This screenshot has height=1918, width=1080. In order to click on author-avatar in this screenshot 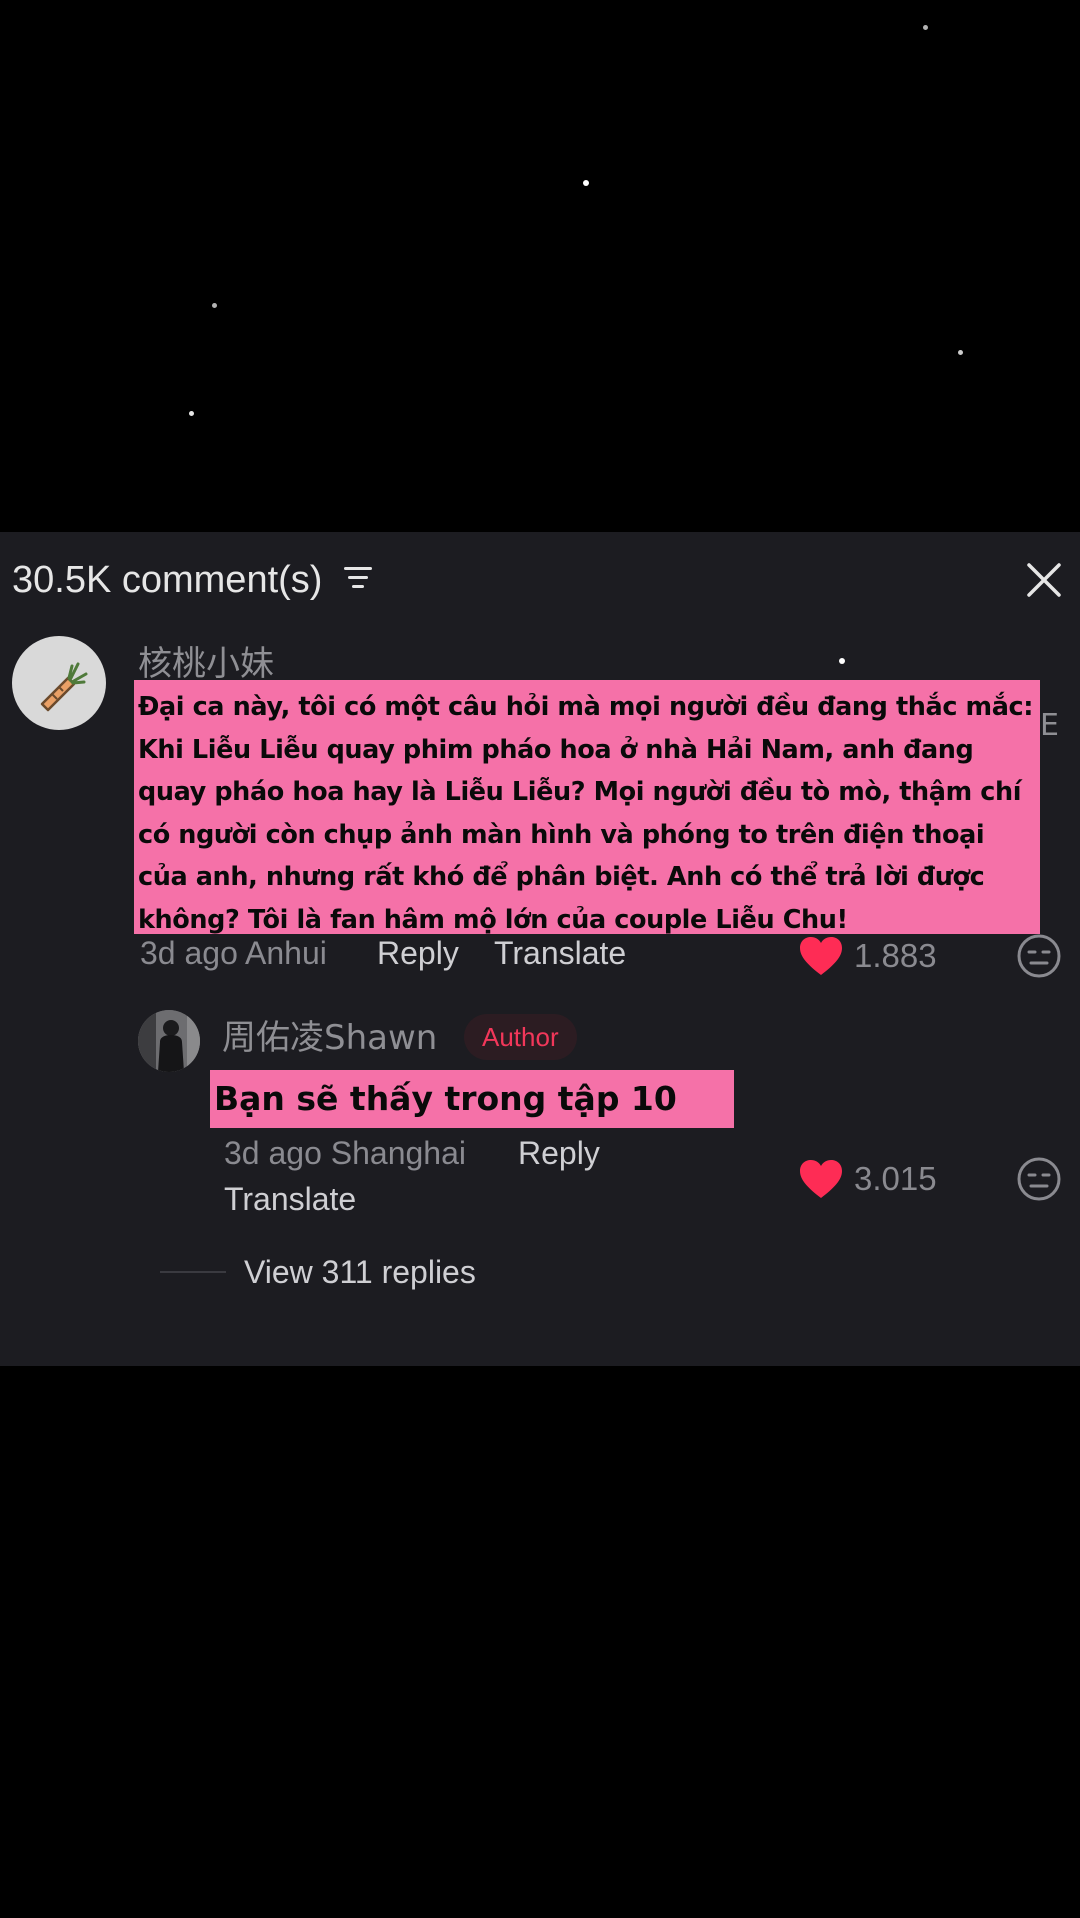, I will do `click(169, 1041)`.